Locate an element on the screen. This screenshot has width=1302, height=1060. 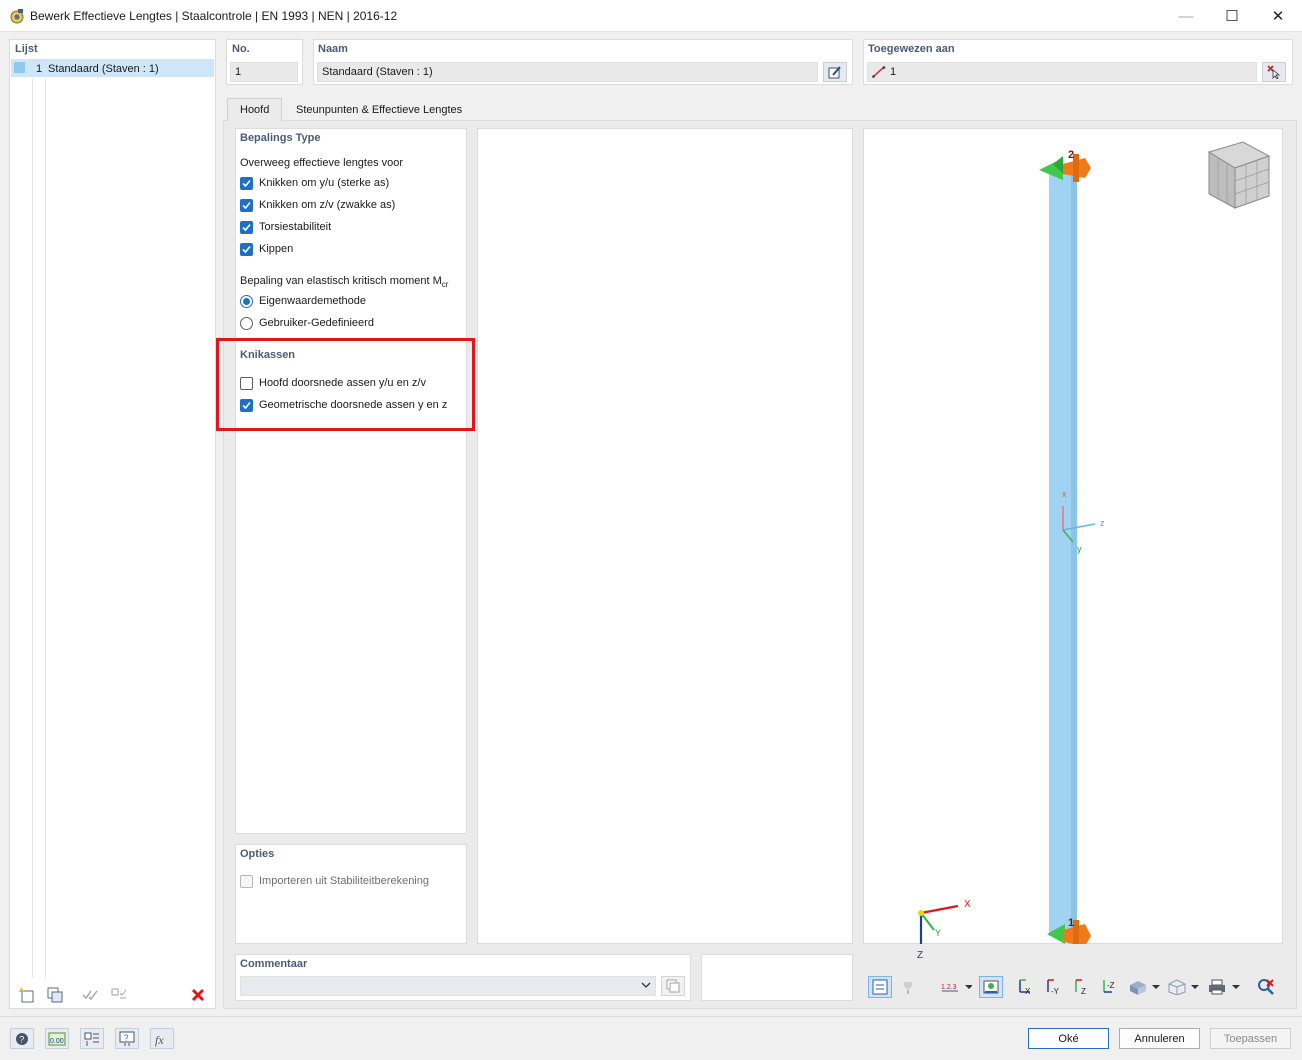
delete-button is located at coordinates (198, 995).